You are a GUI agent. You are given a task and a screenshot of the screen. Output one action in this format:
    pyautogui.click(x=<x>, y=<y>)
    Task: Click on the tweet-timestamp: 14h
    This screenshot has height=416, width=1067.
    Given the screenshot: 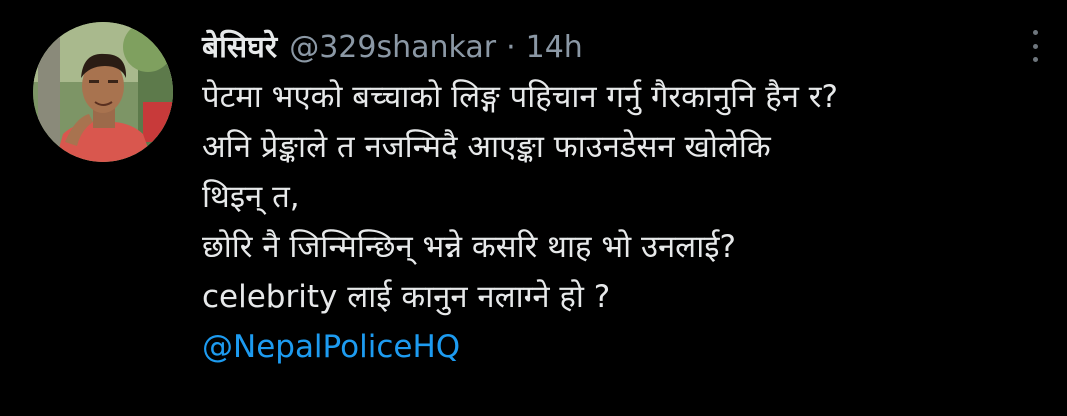 What is the action you would take?
    pyautogui.click(x=554, y=48)
    